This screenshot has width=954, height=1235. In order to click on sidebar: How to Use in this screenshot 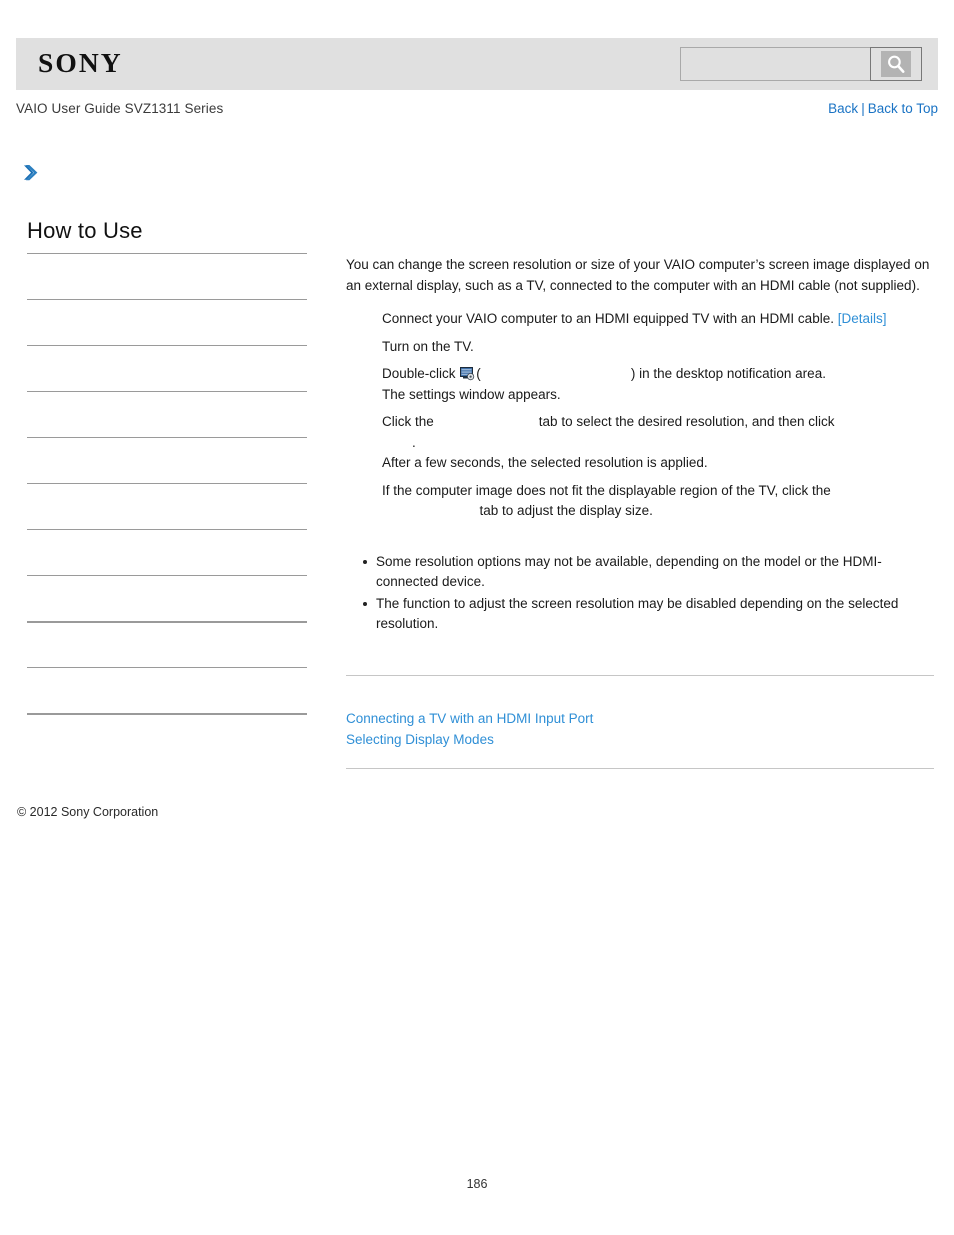, I will do `click(167, 488)`.